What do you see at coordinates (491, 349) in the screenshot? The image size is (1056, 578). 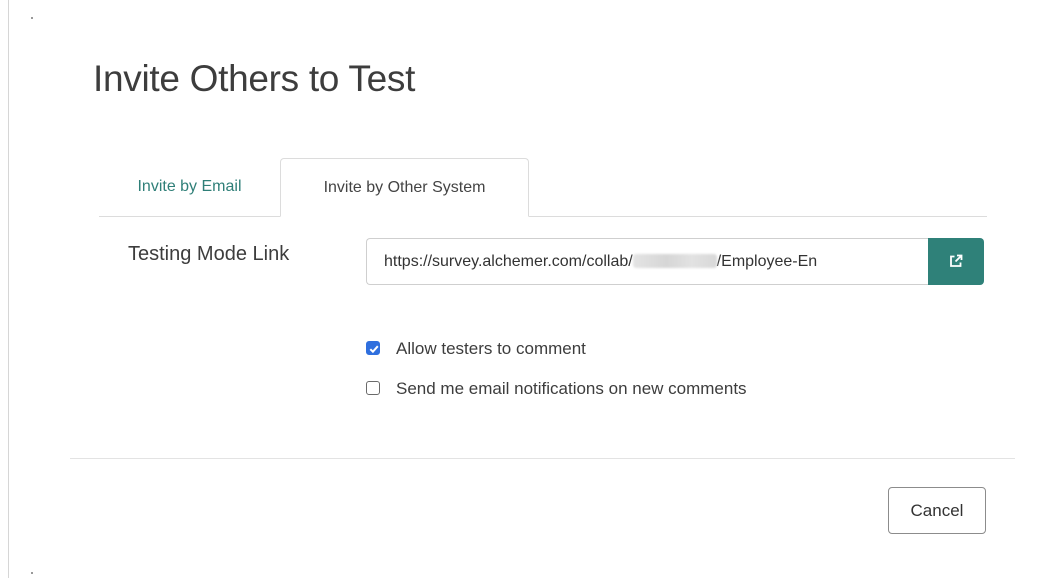 I see `allow-testers-comment-label: Allow testers to comment` at bounding box center [491, 349].